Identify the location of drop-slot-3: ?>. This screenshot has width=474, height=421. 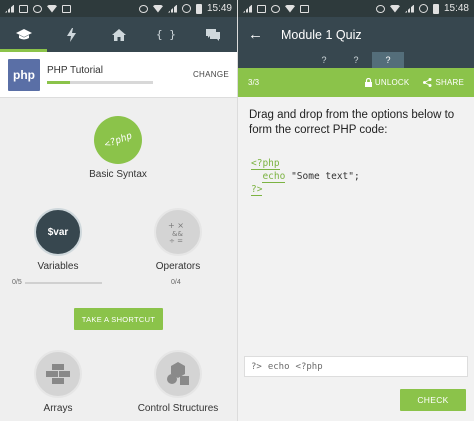
(257, 190).